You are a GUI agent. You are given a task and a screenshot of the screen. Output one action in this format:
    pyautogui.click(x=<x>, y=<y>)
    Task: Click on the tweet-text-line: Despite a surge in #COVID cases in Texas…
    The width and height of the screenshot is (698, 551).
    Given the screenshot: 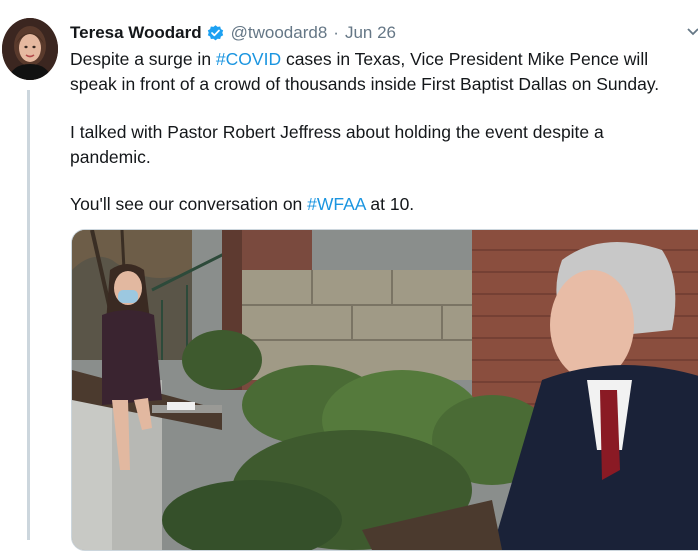 What is the action you would take?
    pyautogui.click(x=384, y=59)
    